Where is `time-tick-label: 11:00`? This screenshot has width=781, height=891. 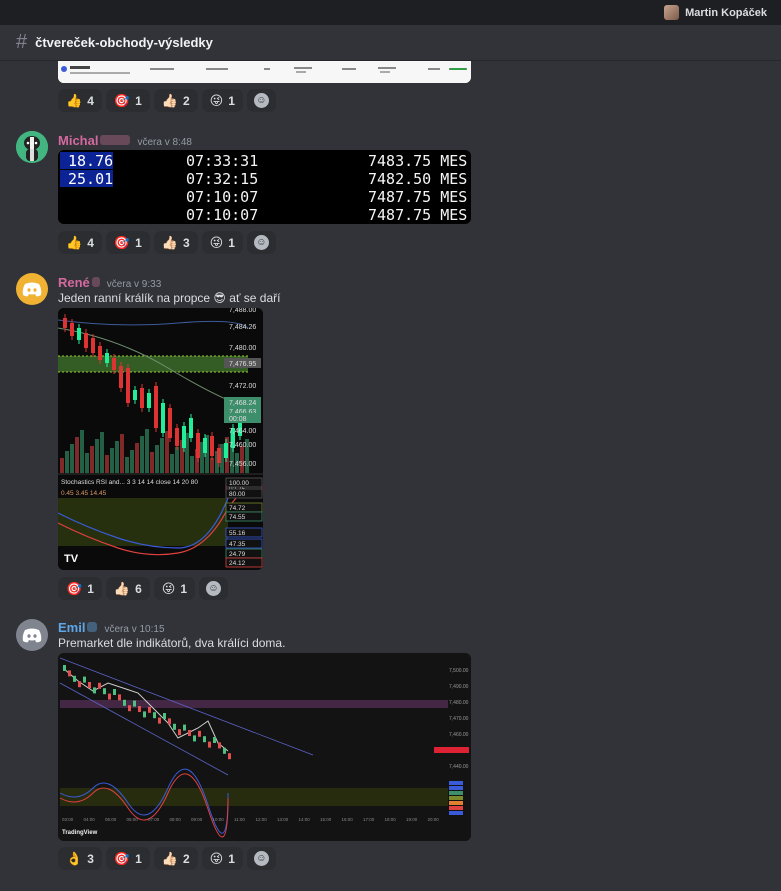
time-tick-label: 11:00 is located at coordinates (239, 819).